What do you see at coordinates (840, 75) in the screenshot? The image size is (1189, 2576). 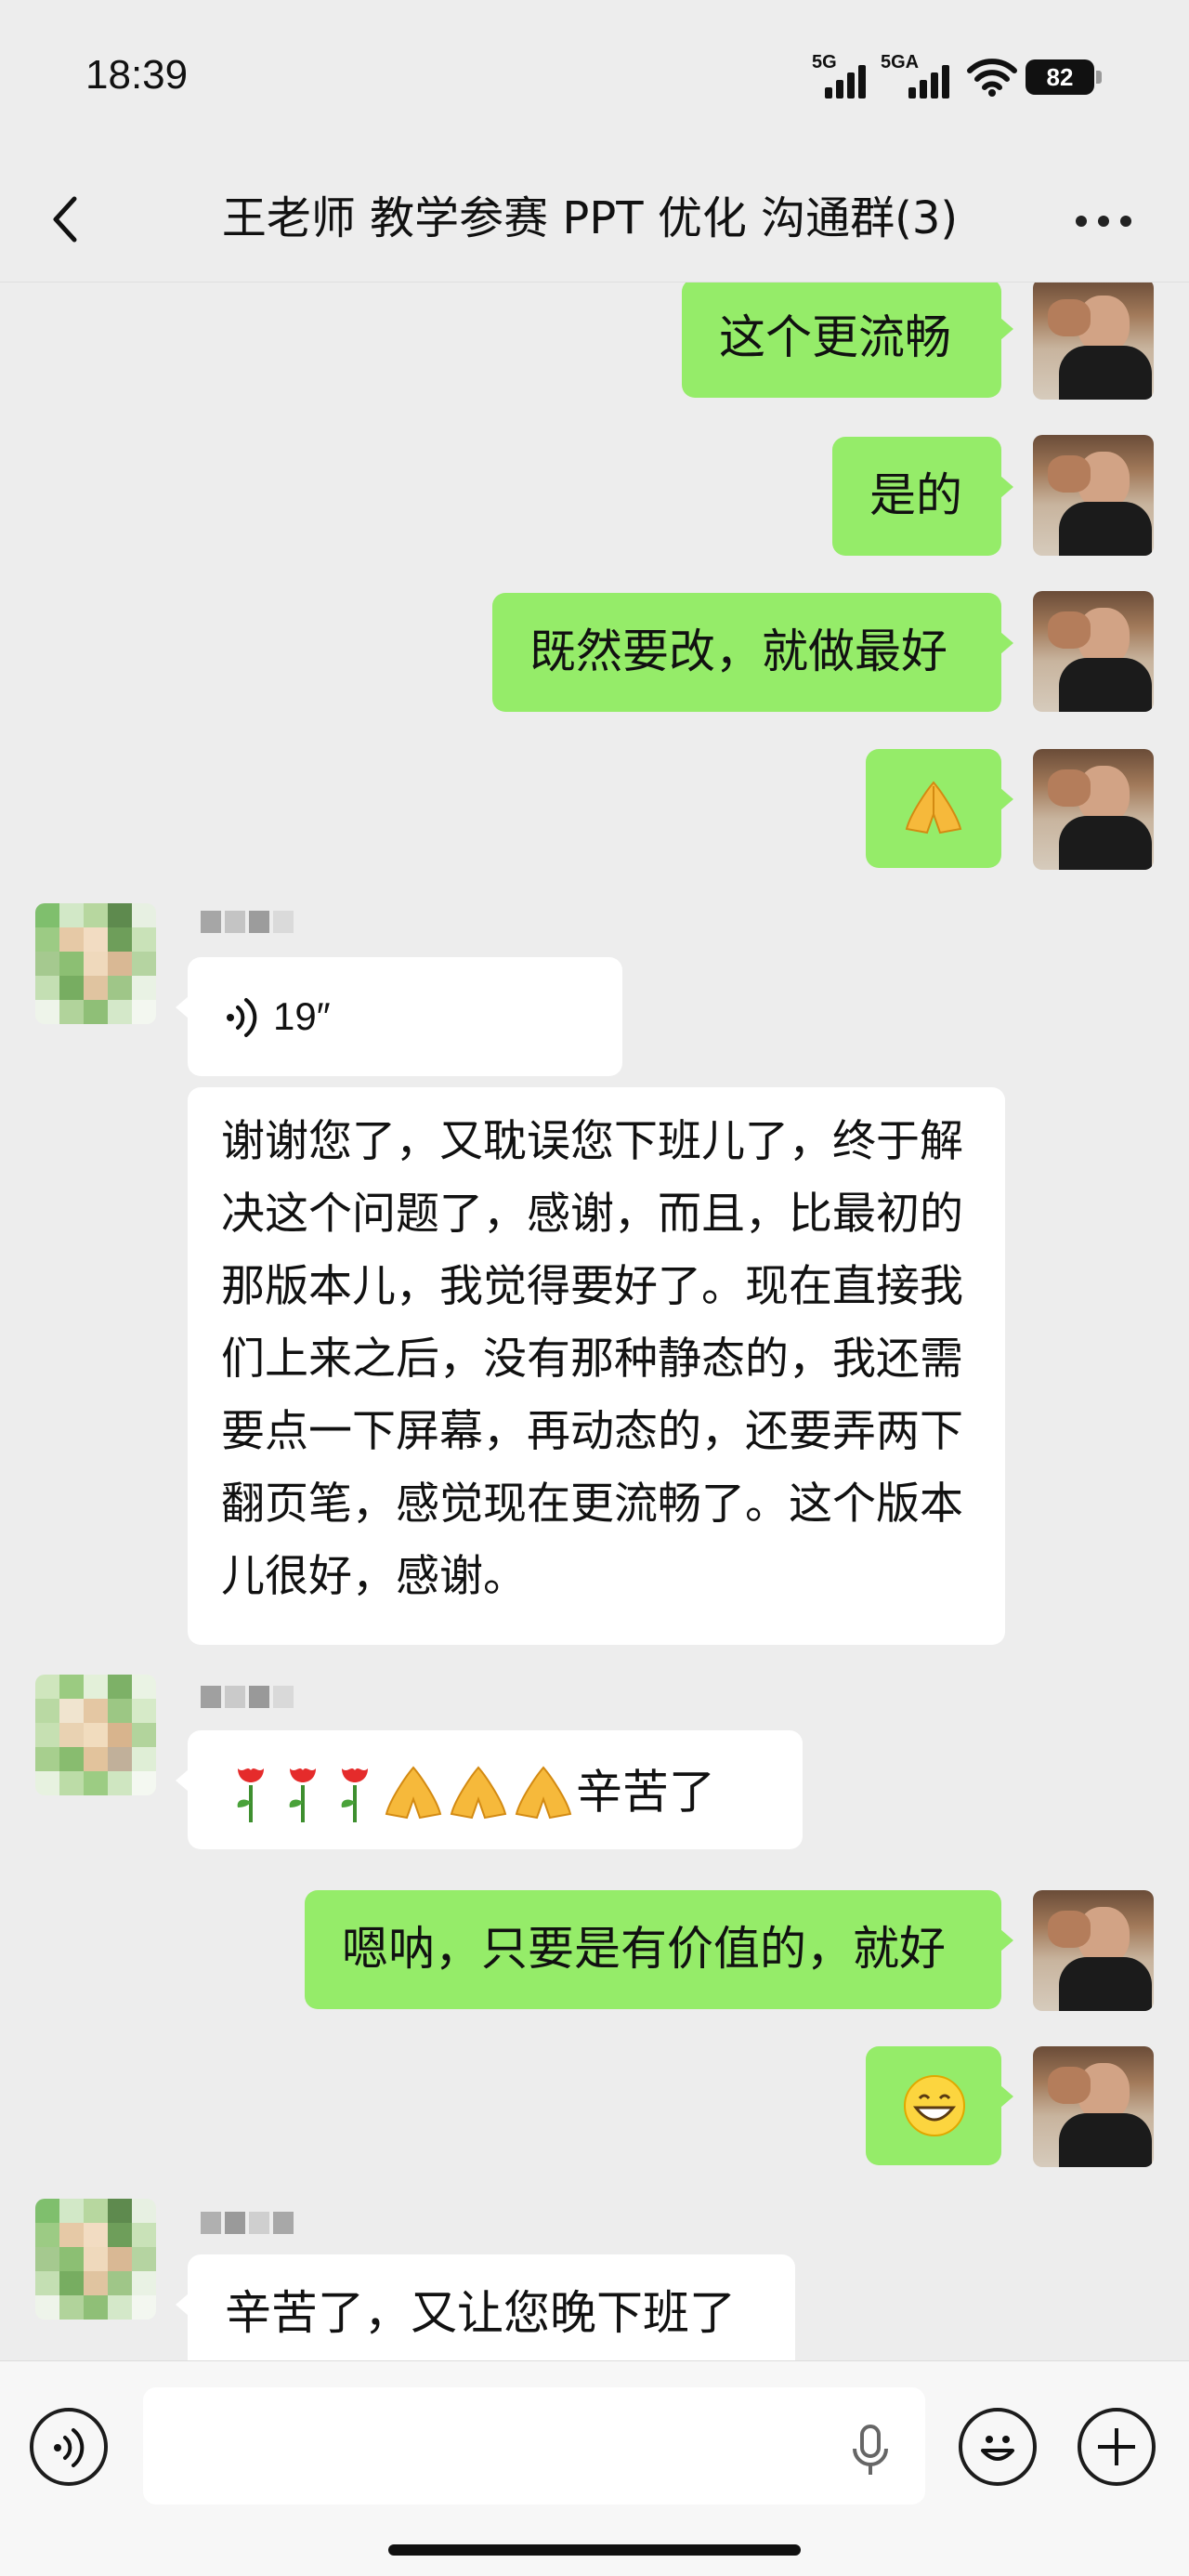 I see `signal-5g-icon: 5G` at bounding box center [840, 75].